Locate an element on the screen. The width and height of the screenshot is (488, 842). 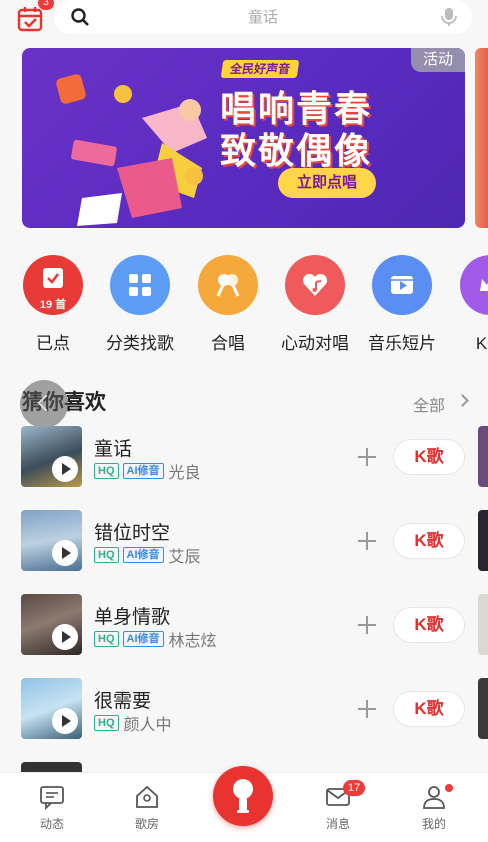
singer-illustration is located at coordinates (131, 150).